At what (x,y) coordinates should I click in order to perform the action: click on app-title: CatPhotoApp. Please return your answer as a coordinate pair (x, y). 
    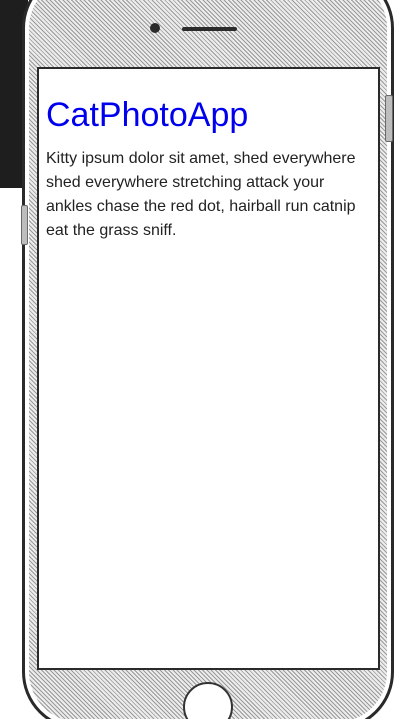
    Looking at the image, I should click on (147, 115).